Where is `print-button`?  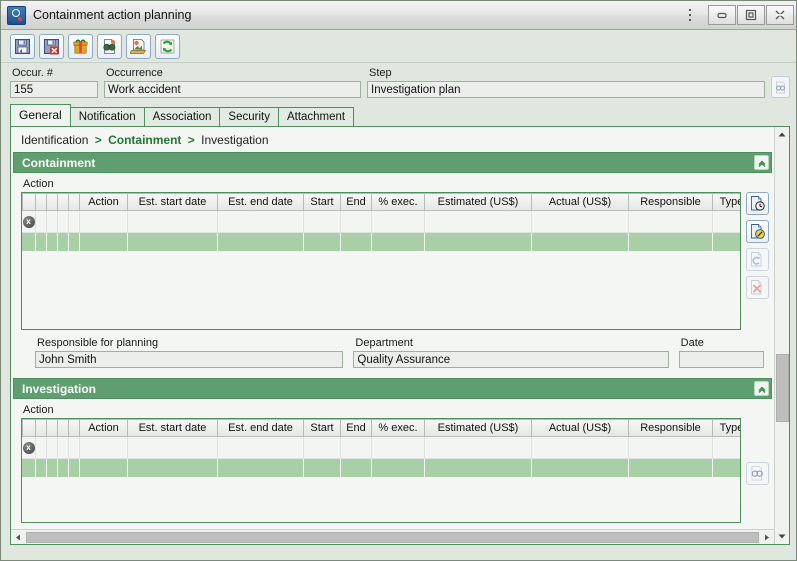 print-button is located at coordinates (138, 46).